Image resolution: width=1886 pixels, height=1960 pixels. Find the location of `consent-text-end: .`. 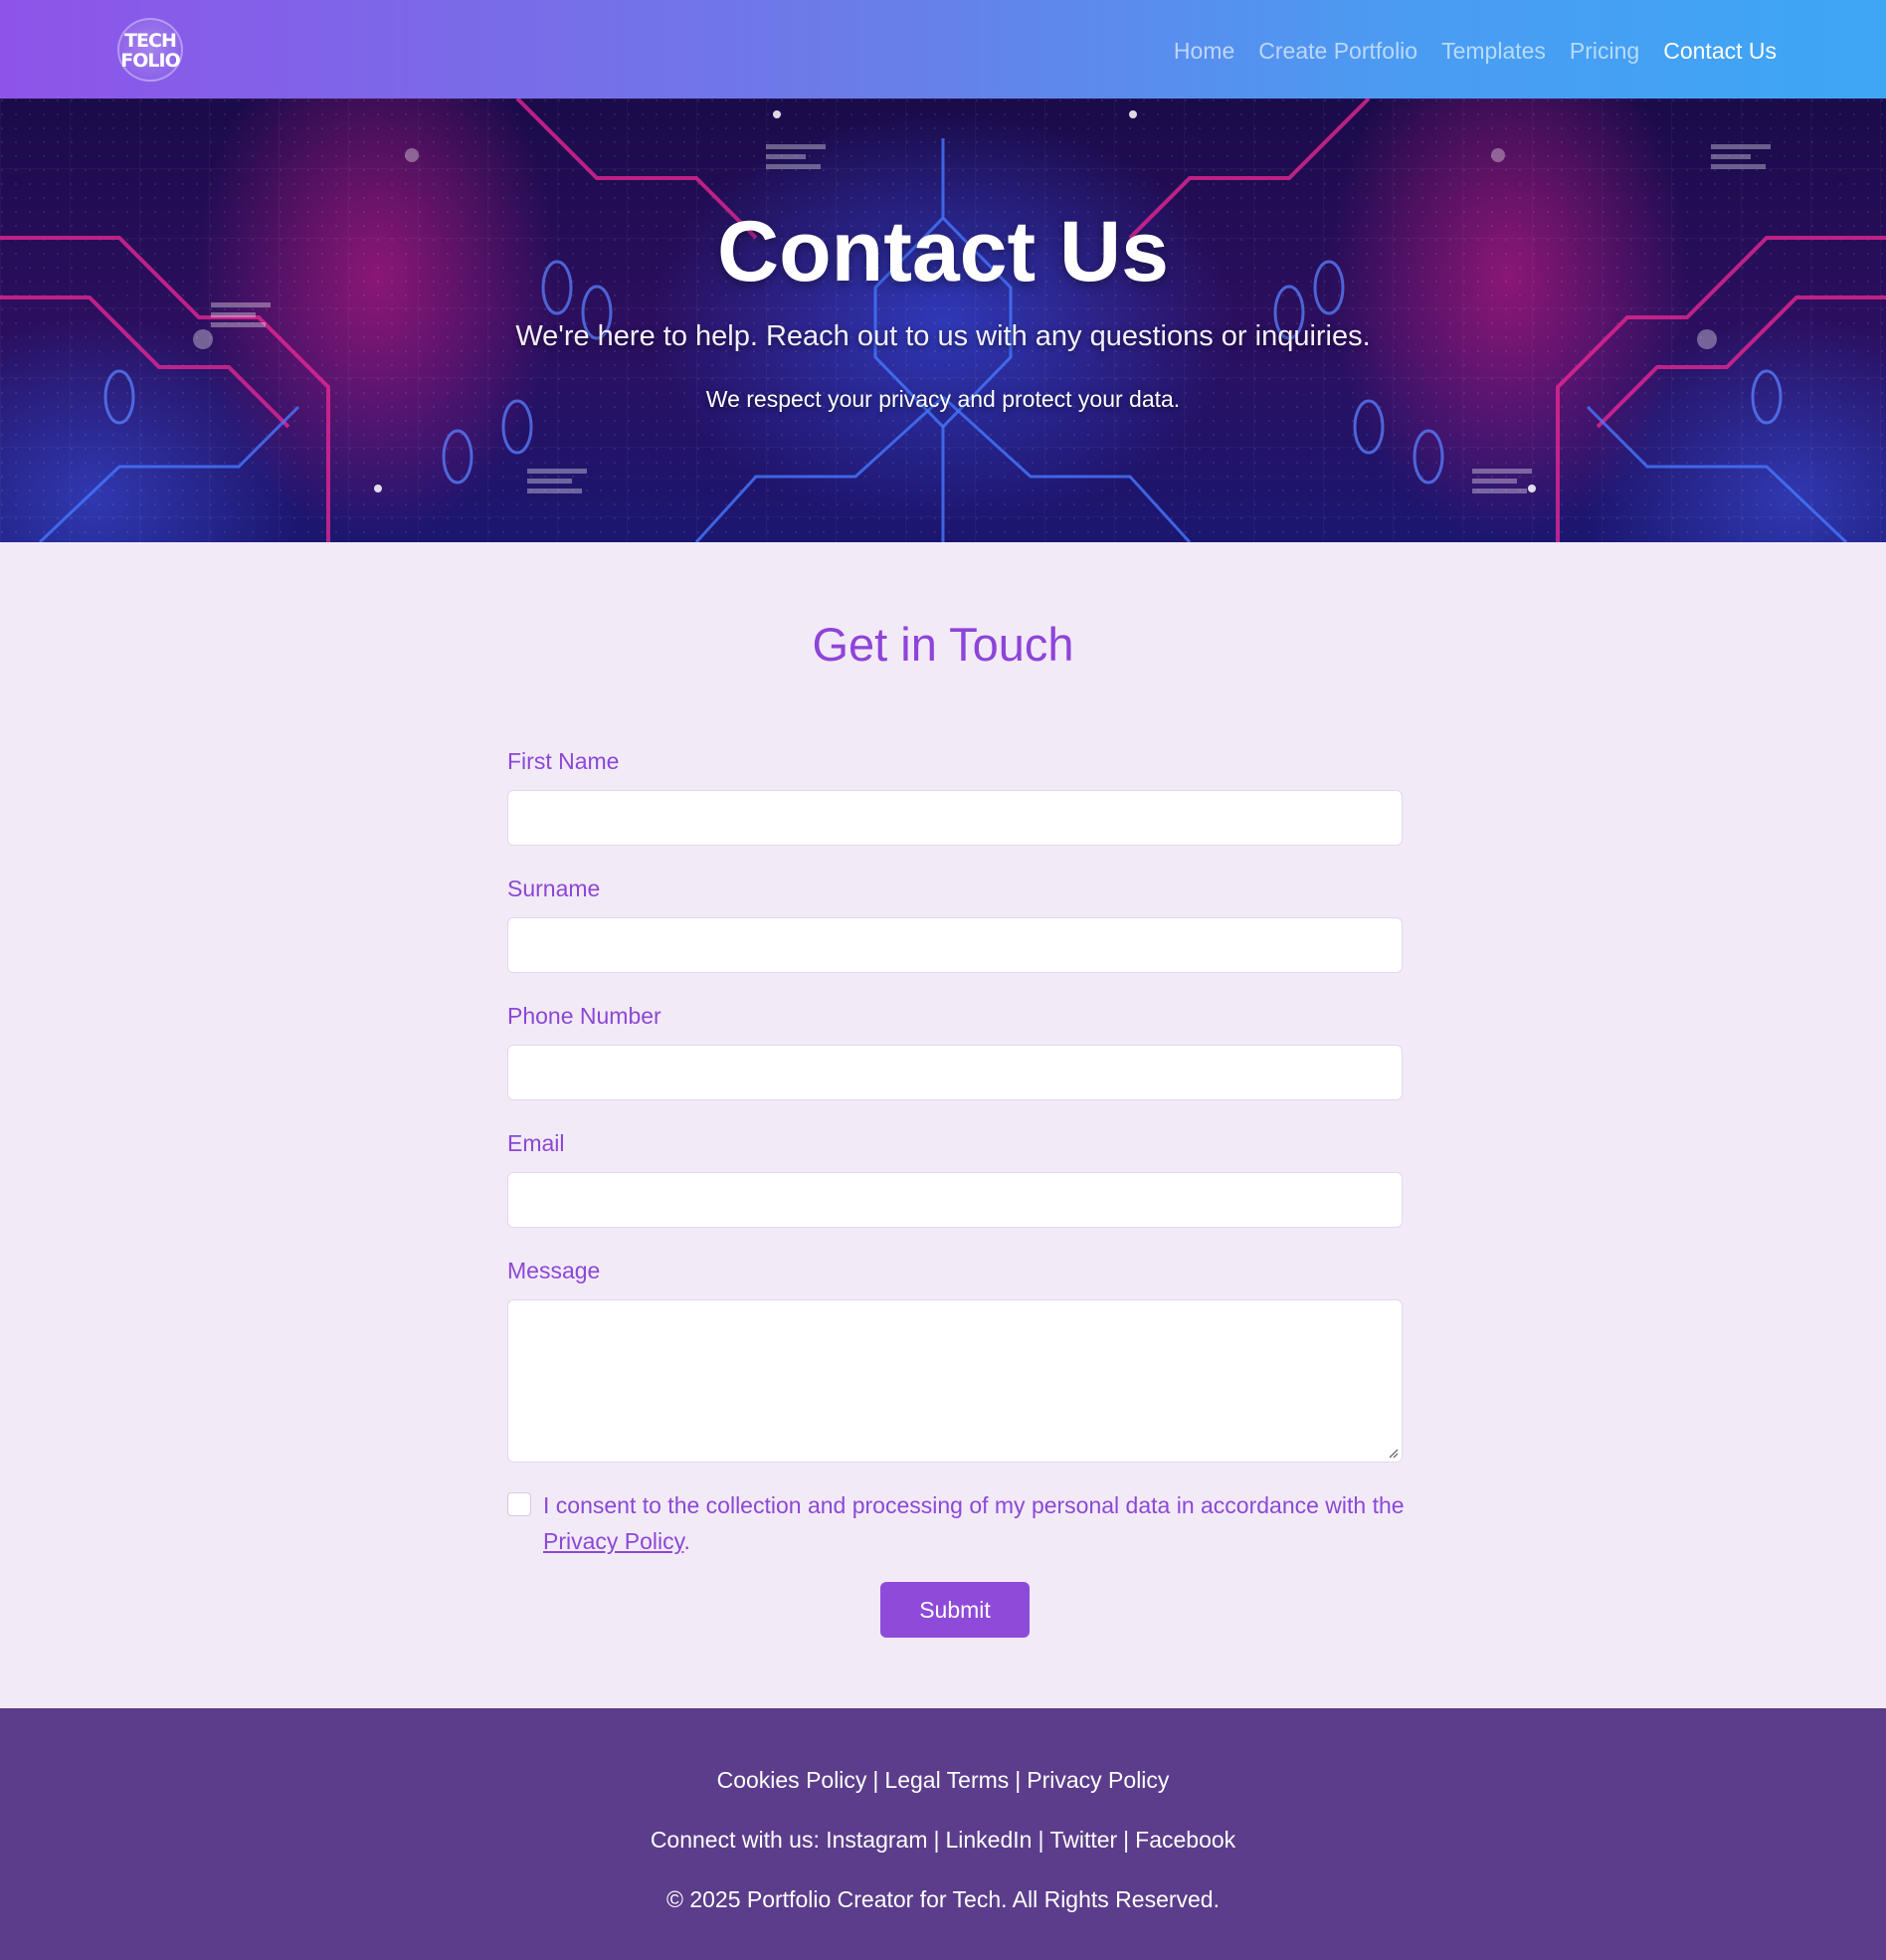

consent-text-end: . is located at coordinates (686, 1541).